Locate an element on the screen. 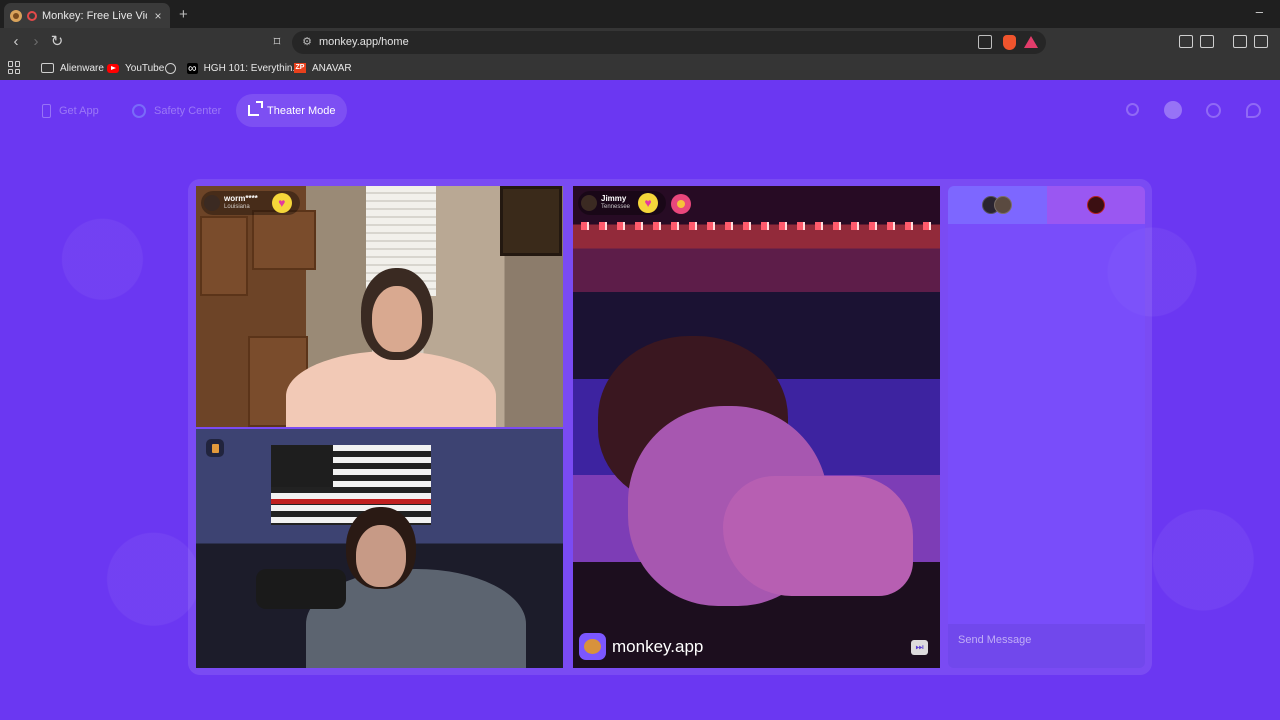 This screenshot has width=1280, height=720. browser-tab: Monkey: Free Live Video Chat × is located at coordinates (87, 15).